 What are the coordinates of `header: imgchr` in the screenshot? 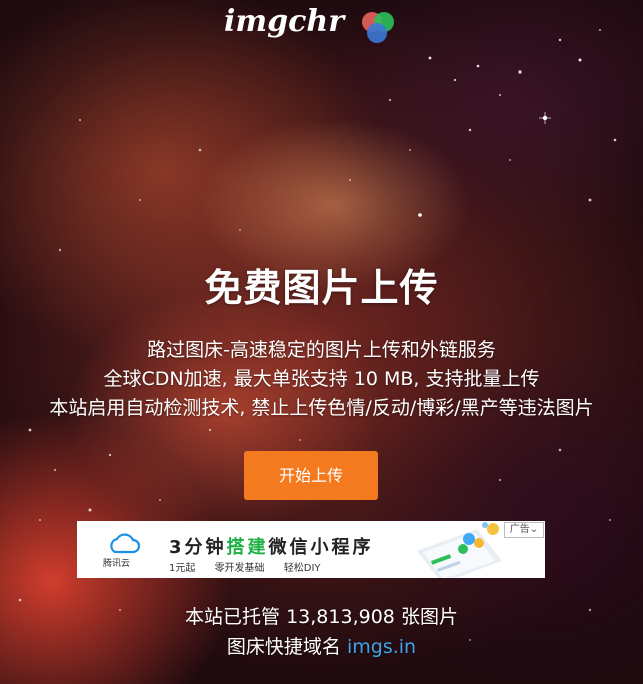 It's located at (321, 23).